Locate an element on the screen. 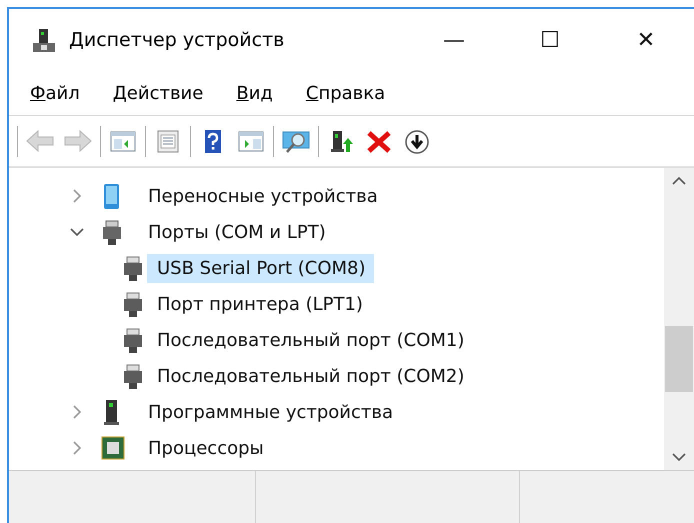 Image resolution: width=694 pixels, height=523 pixels. tree-item: USB Serial Port (COM8) is located at coordinates (260, 268).